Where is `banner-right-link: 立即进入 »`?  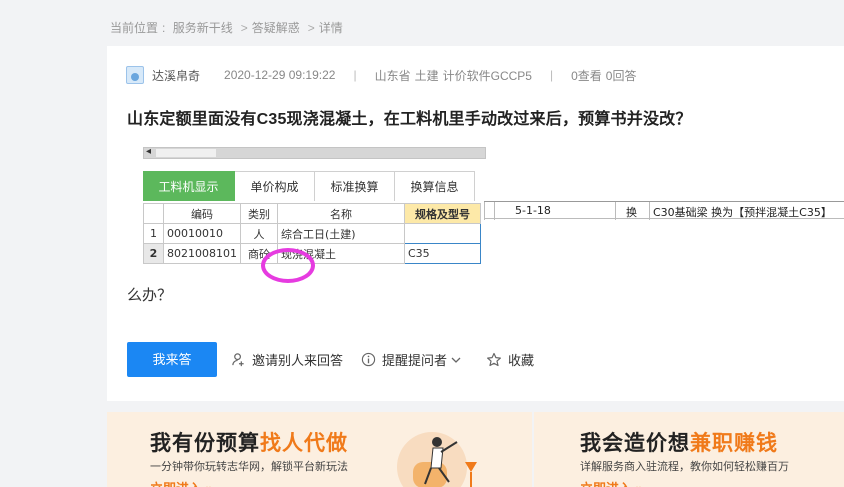
banner-right-link: 立即进入 » is located at coordinates (611, 482).